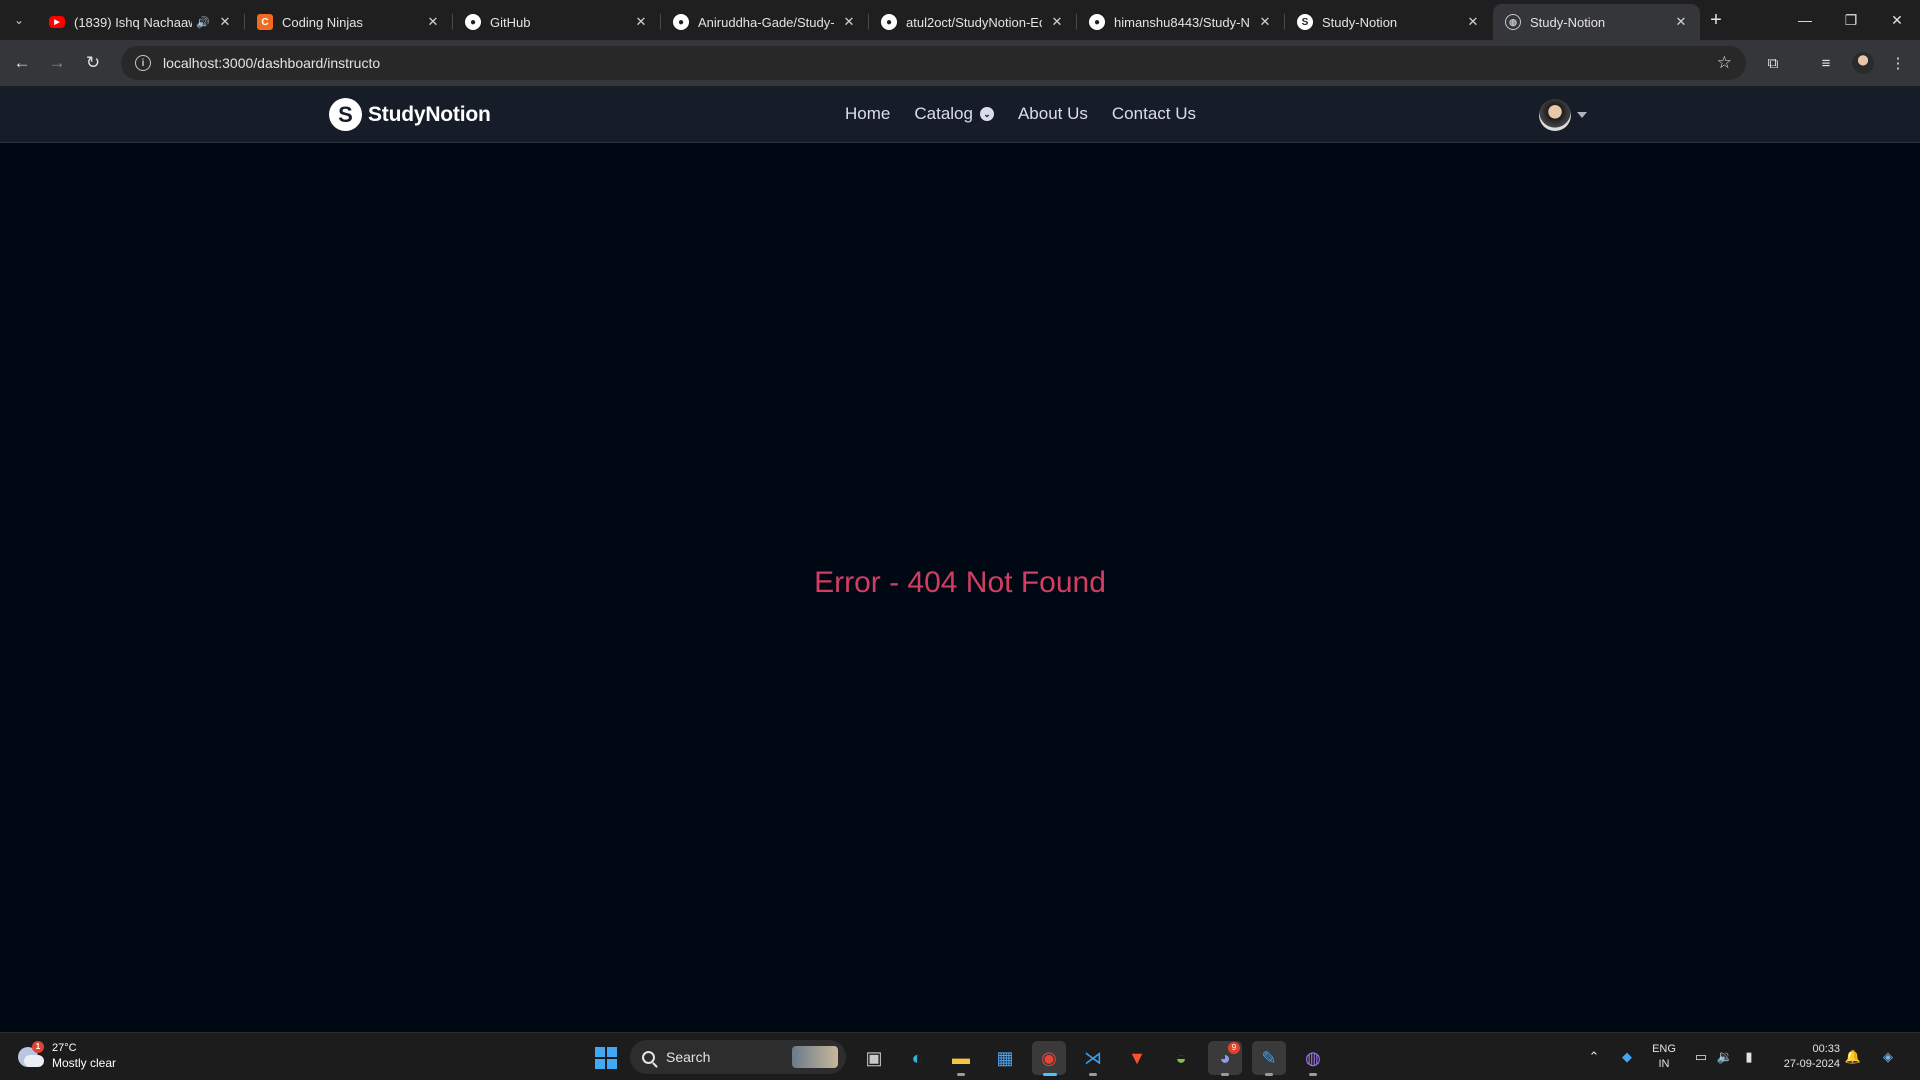  Describe the element at coordinates (271, 63) in the screenshot. I see `address-url: localhost:3000/dashboard/instructo` at that location.